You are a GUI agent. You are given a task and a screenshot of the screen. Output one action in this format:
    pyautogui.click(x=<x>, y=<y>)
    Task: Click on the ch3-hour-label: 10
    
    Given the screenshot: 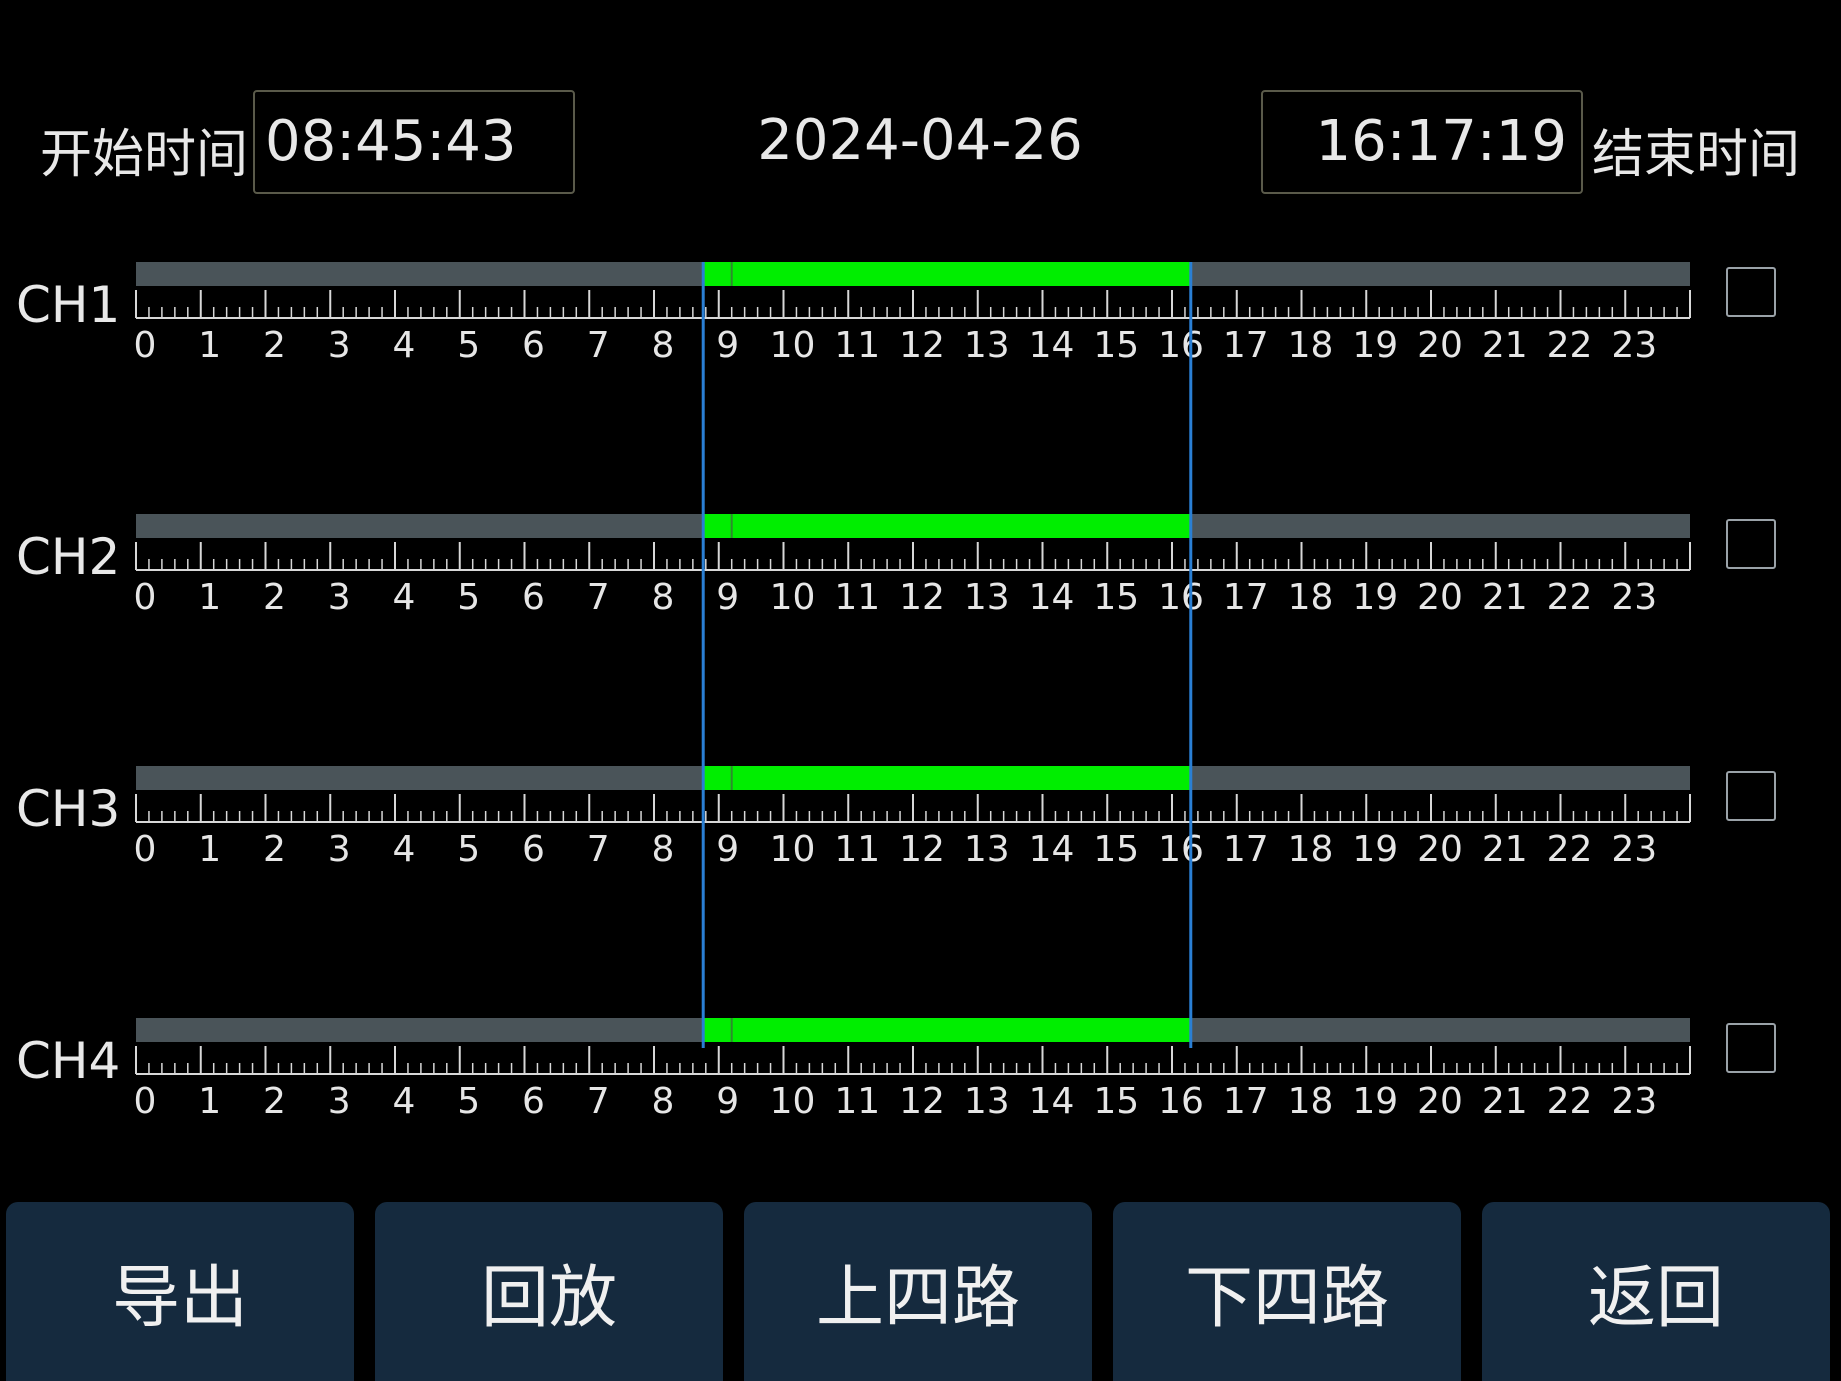 What is the action you would take?
    pyautogui.click(x=793, y=849)
    